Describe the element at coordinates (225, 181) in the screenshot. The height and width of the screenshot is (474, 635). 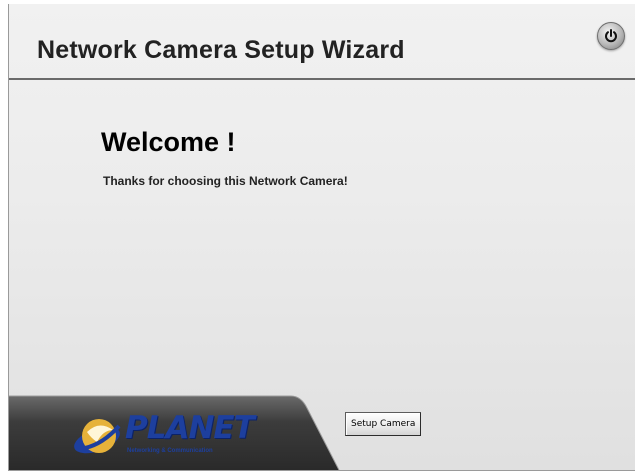
I see `welcome-message: Thanks for choosing this Network Camera!` at that location.